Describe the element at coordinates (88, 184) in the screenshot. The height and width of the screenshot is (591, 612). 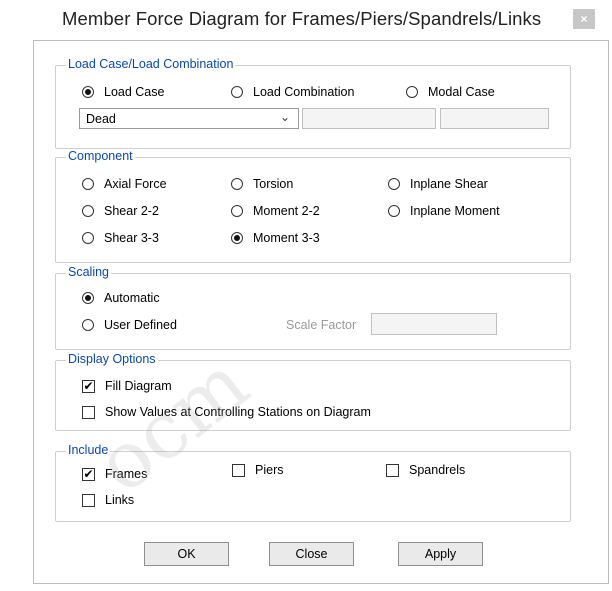
I see `axial-force-radio-indicator` at that location.